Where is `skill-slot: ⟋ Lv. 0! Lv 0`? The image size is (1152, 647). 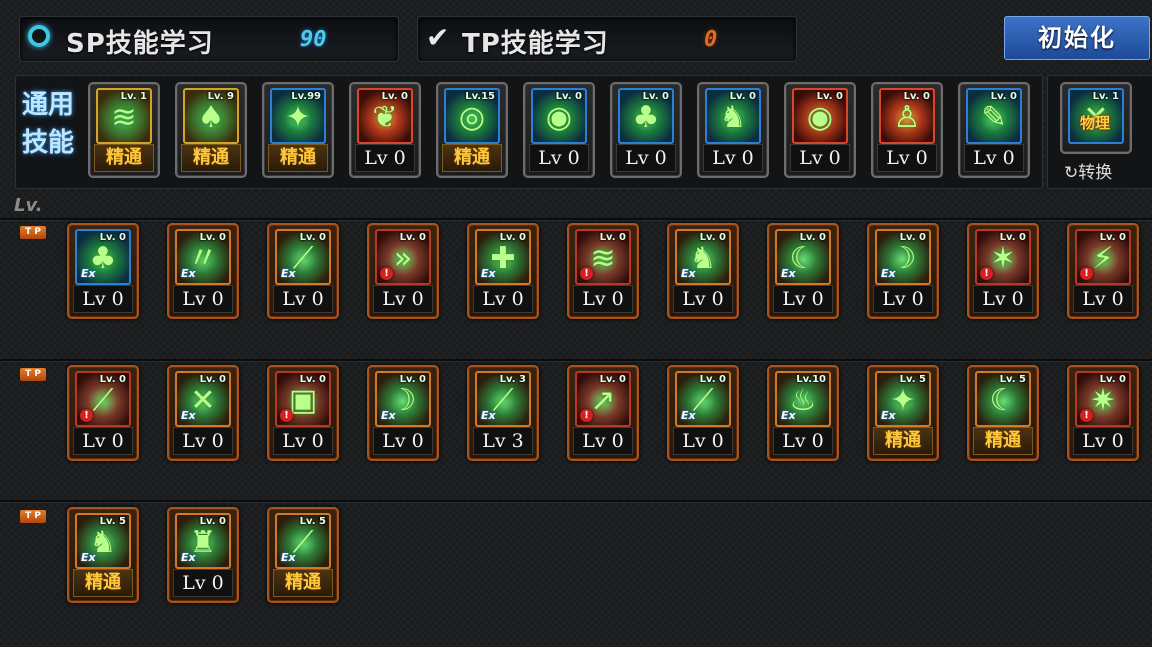 skill-slot: ⟋ Lv. 0! Lv 0 is located at coordinates (103, 413).